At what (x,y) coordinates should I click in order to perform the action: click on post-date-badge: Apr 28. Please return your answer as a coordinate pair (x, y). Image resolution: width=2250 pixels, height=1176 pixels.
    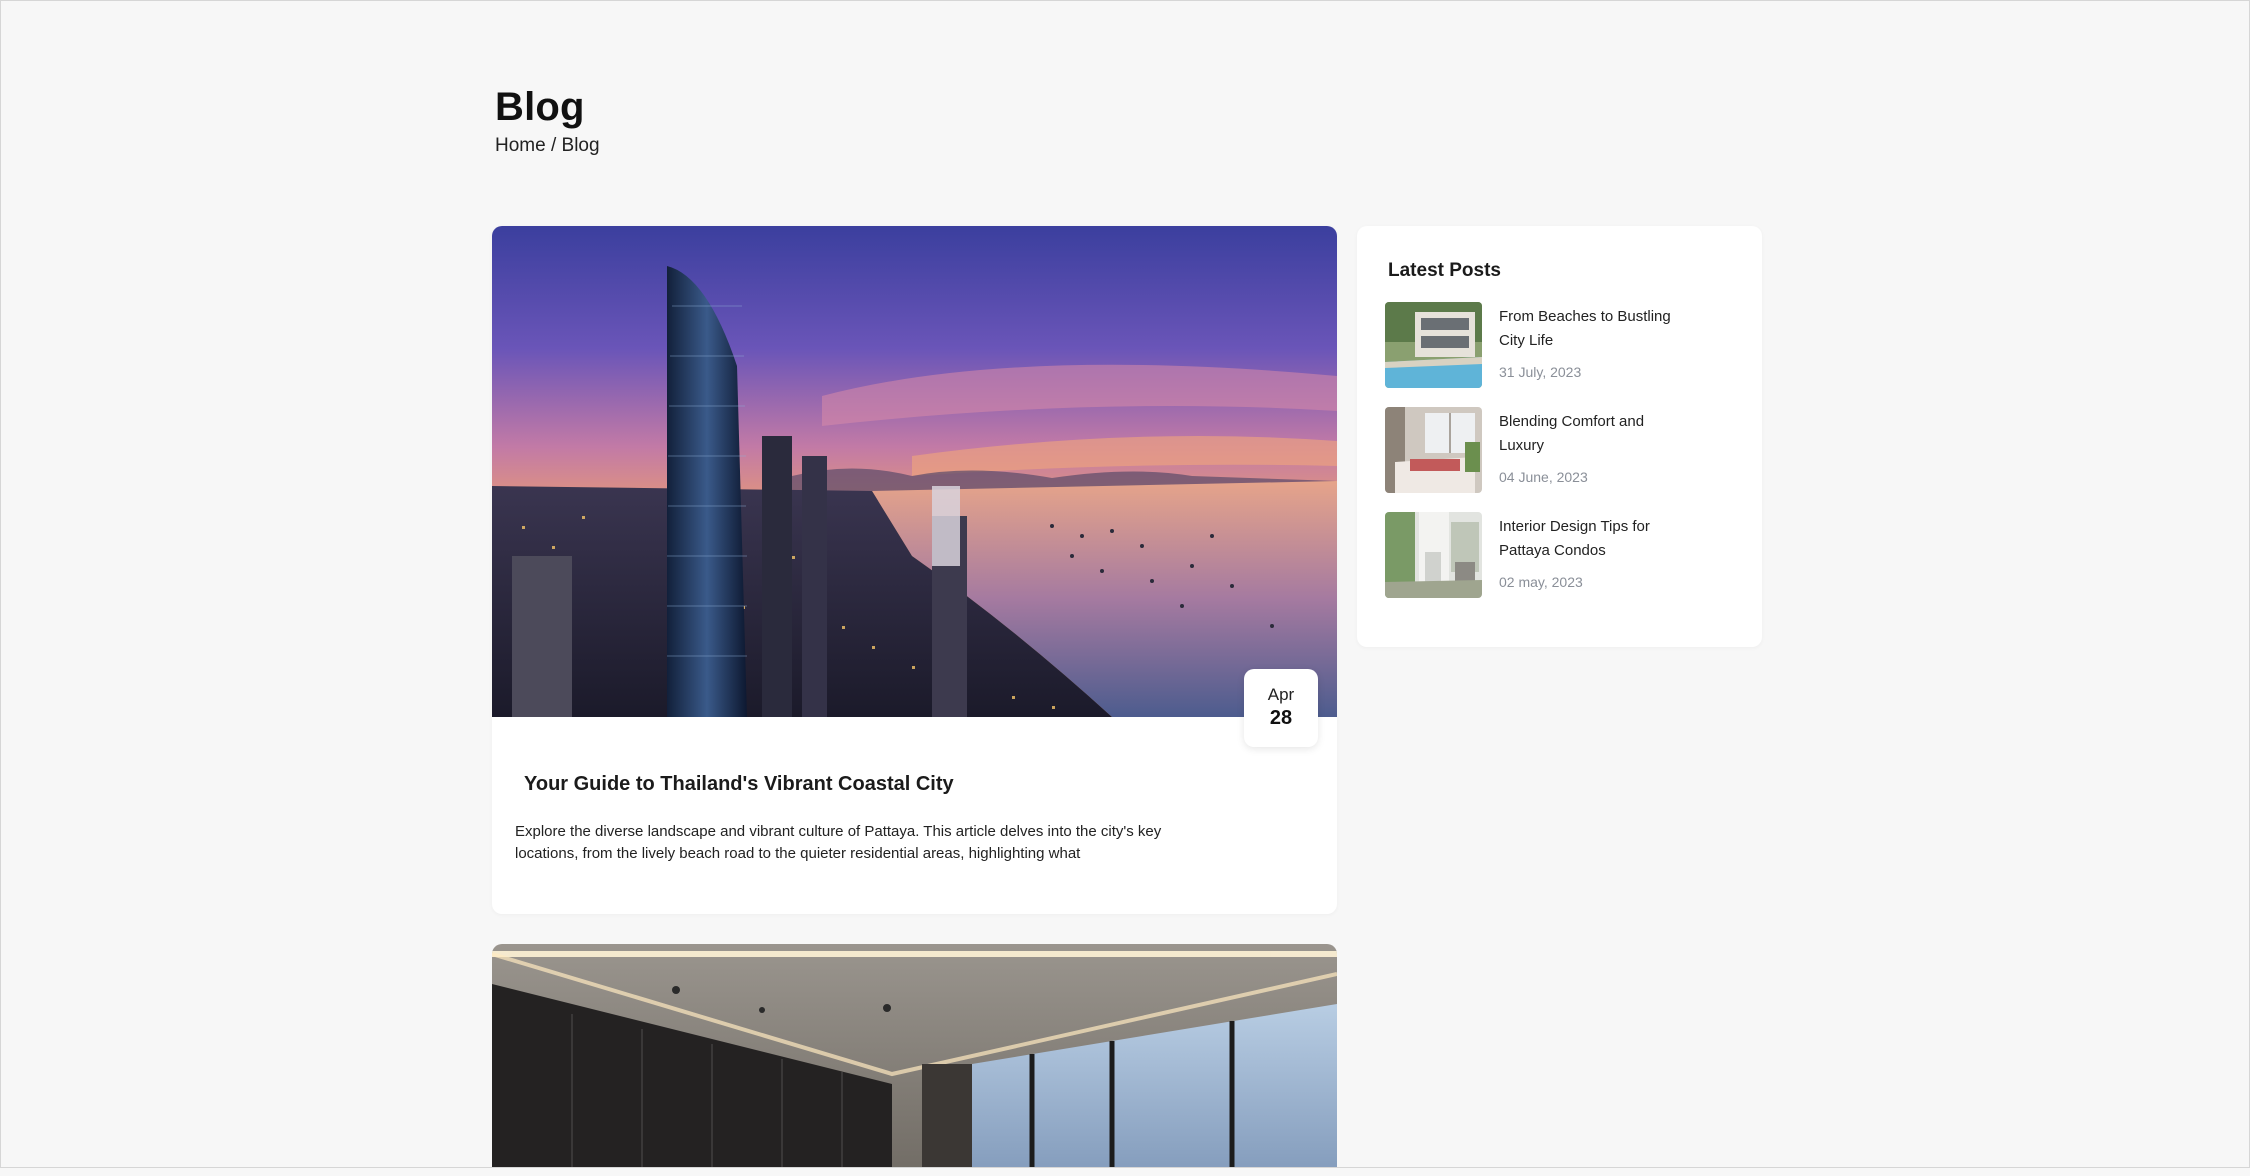
    Looking at the image, I should click on (1281, 708).